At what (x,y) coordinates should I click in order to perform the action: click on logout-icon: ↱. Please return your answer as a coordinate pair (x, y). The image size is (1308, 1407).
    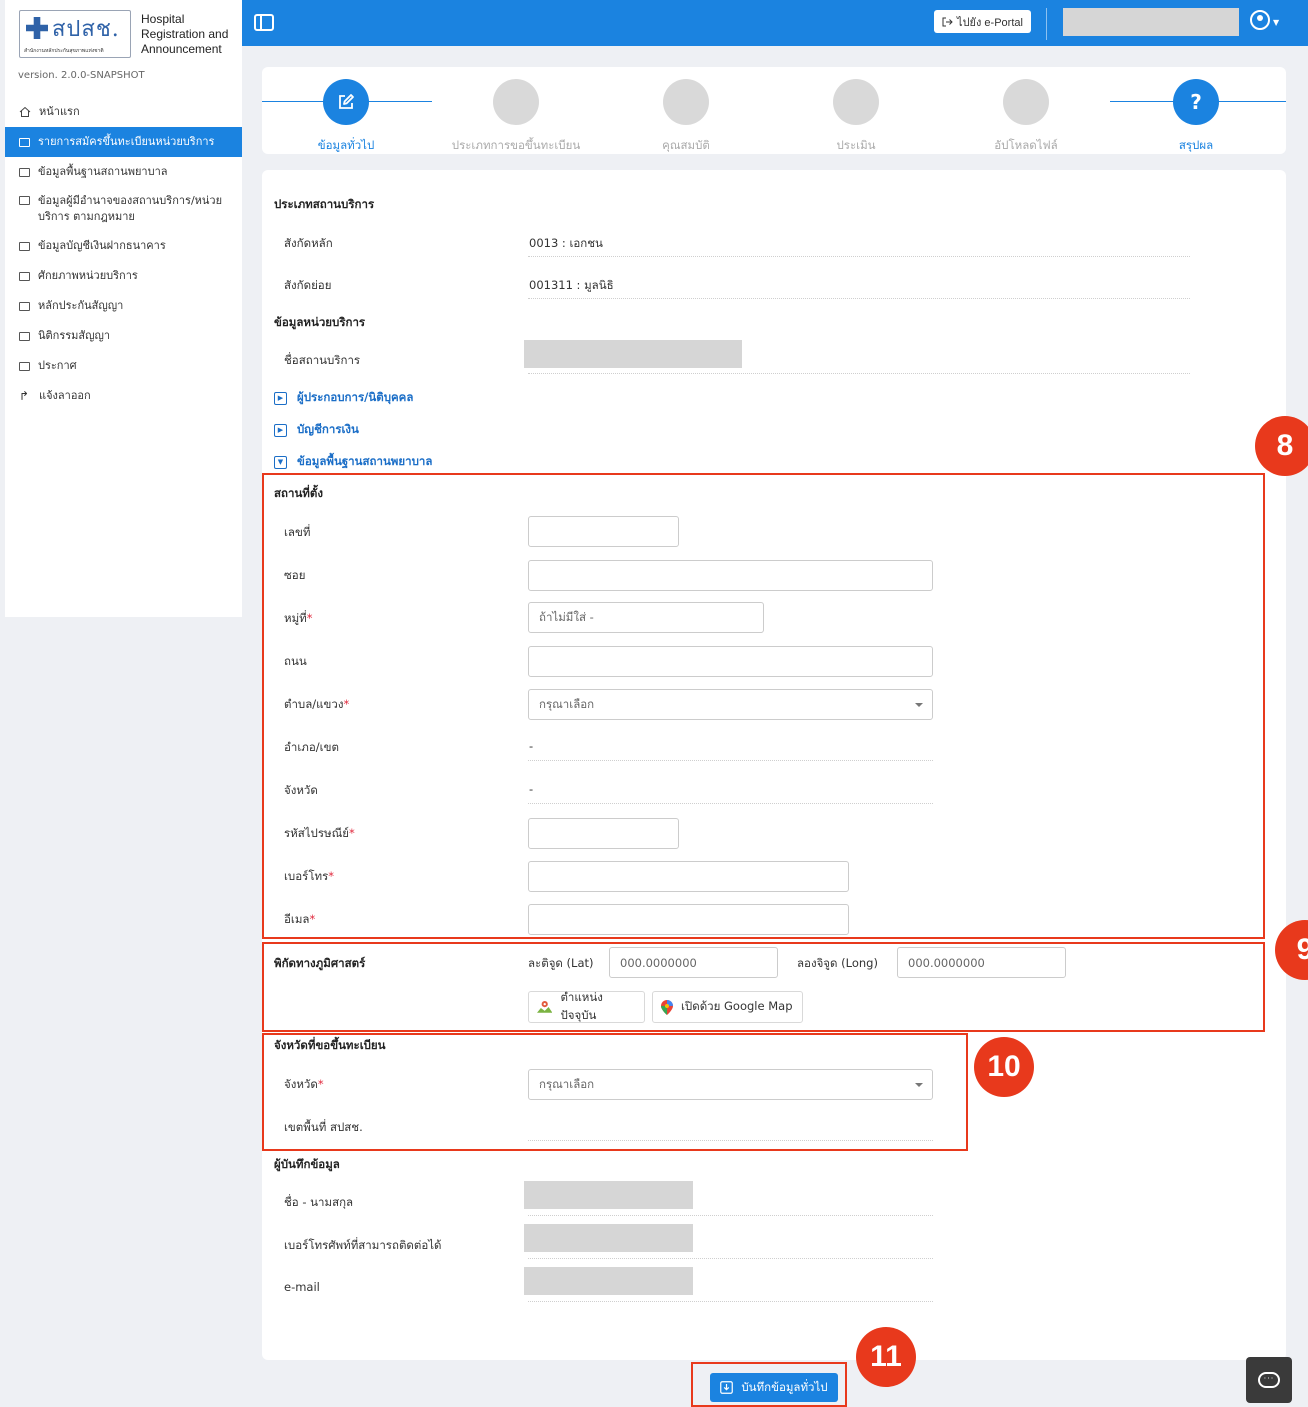
    Looking at the image, I should click on (24, 396).